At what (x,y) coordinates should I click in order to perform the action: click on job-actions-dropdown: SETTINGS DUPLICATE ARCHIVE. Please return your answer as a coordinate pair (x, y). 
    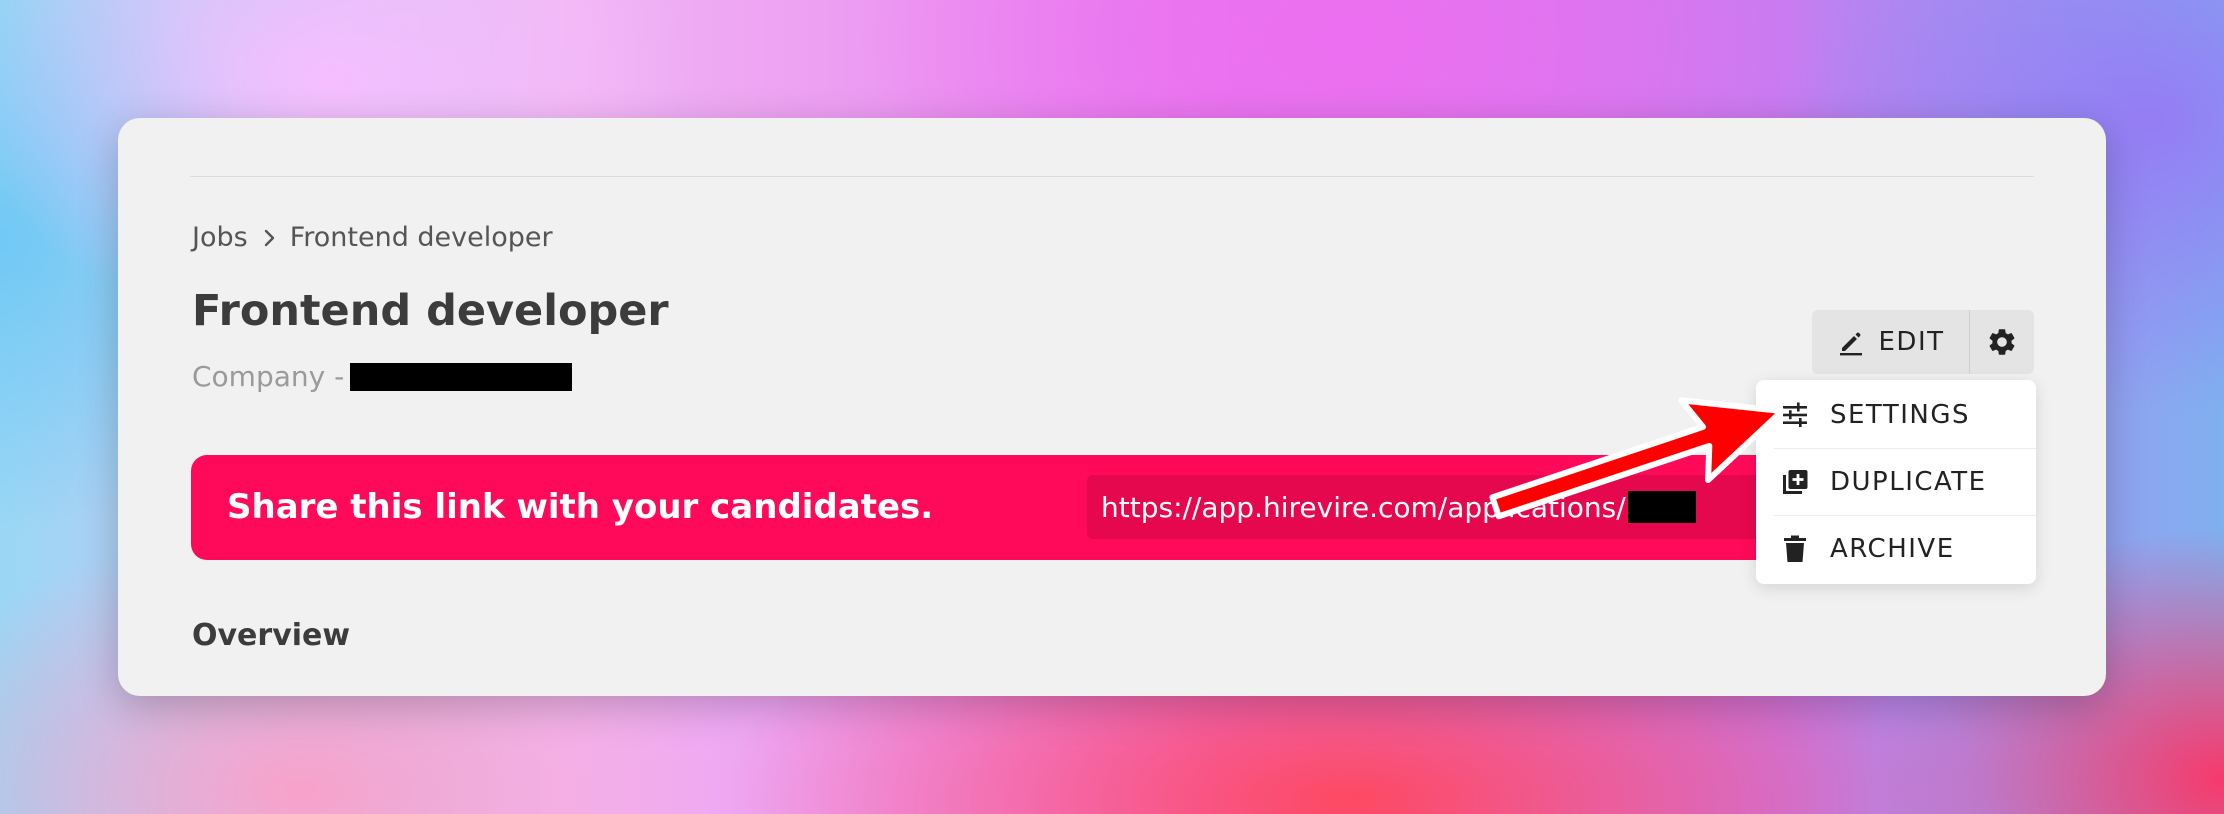
    Looking at the image, I should click on (1896, 482).